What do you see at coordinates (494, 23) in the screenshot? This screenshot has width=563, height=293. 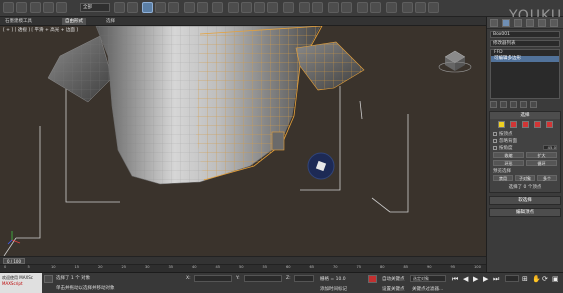 I see `create-tab-icon` at bounding box center [494, 23].